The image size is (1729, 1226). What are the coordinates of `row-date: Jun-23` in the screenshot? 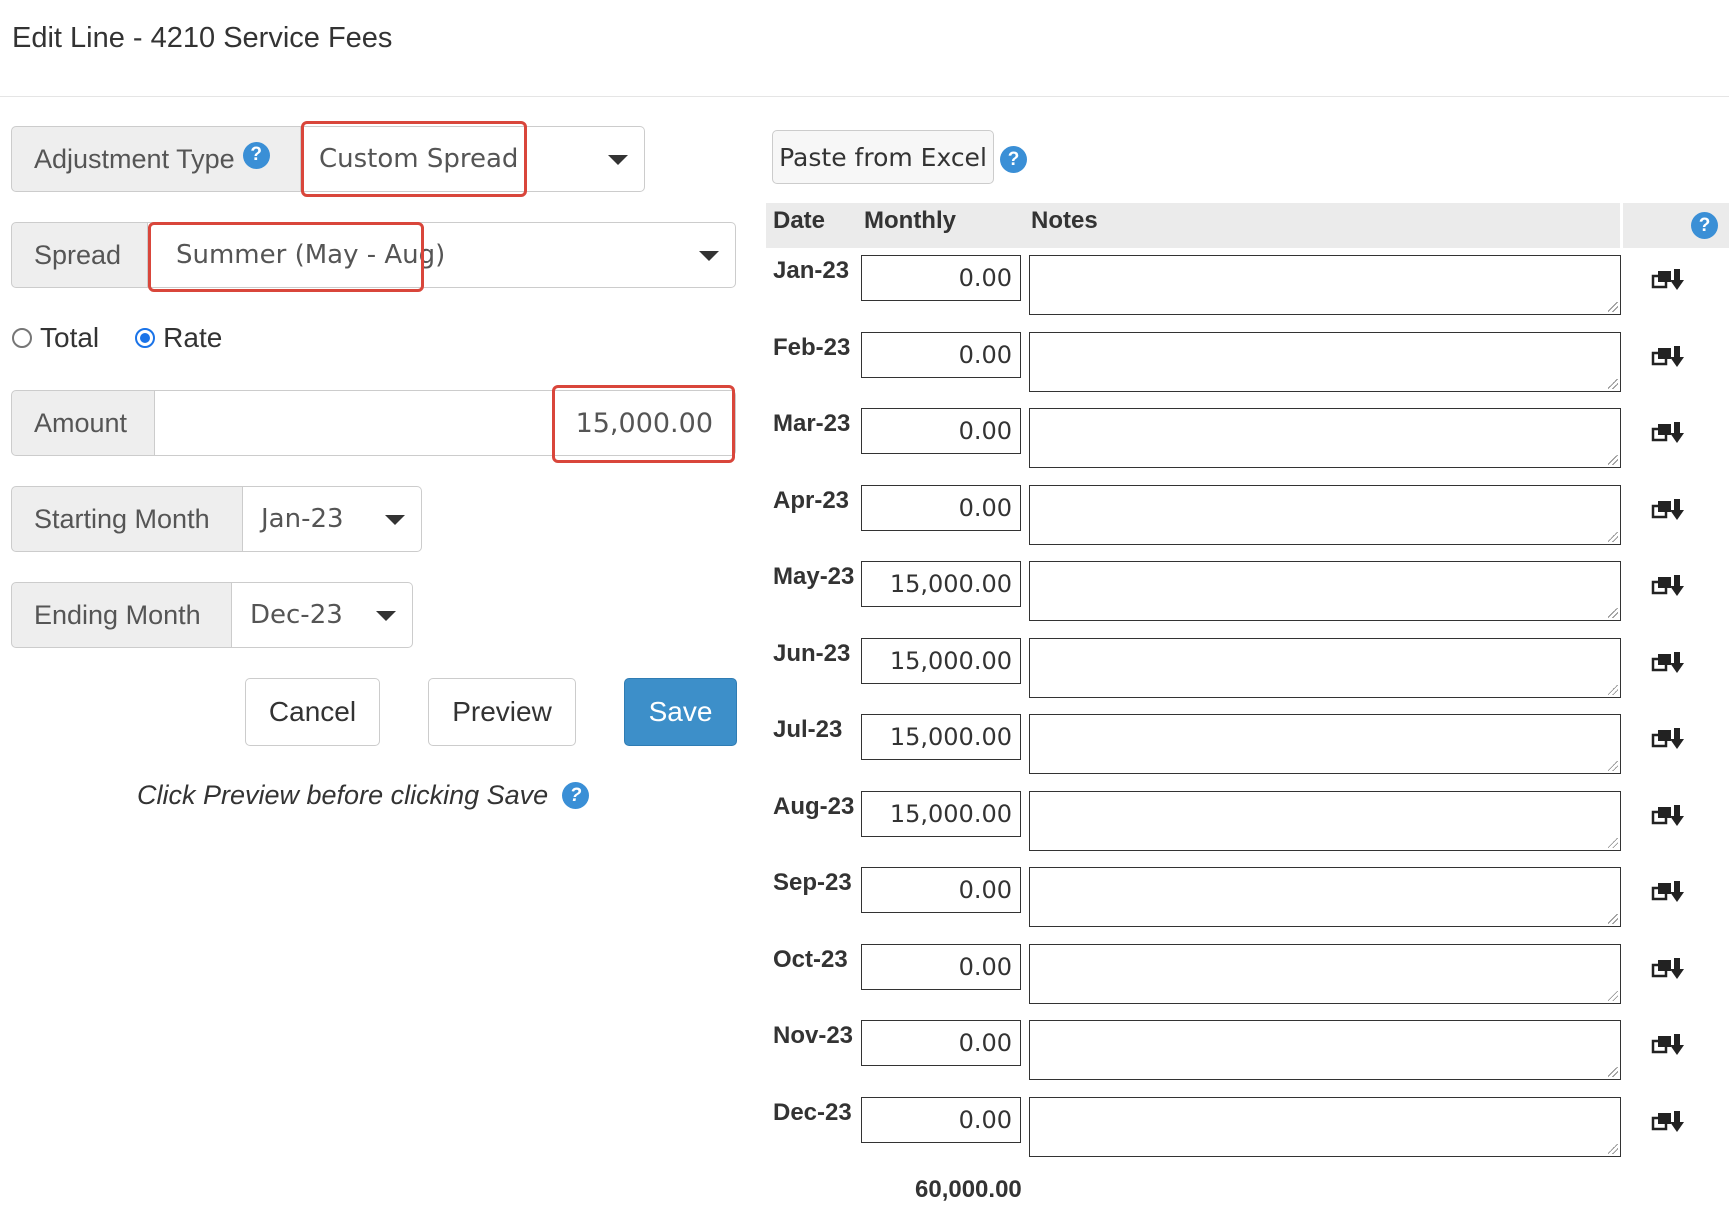 It's located at (812, 653).